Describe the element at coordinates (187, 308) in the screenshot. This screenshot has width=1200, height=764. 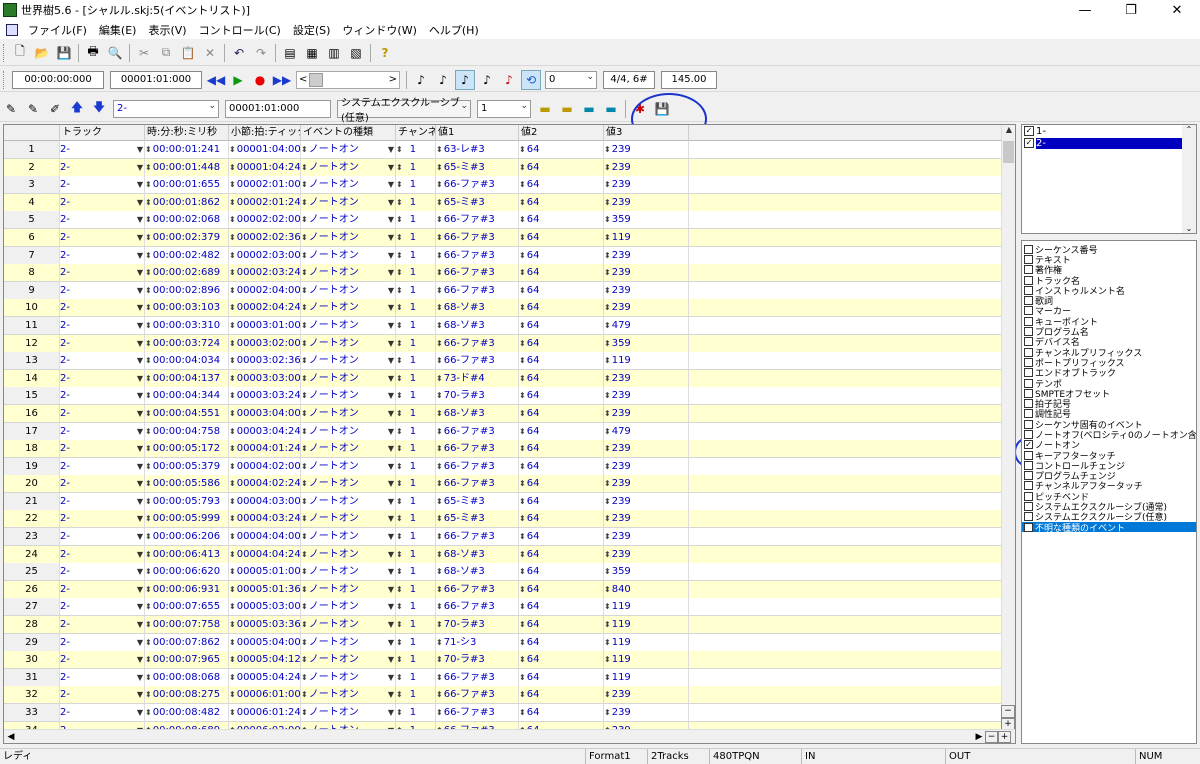
I see `time-cell: ⬍00:00:03:103` at that location.